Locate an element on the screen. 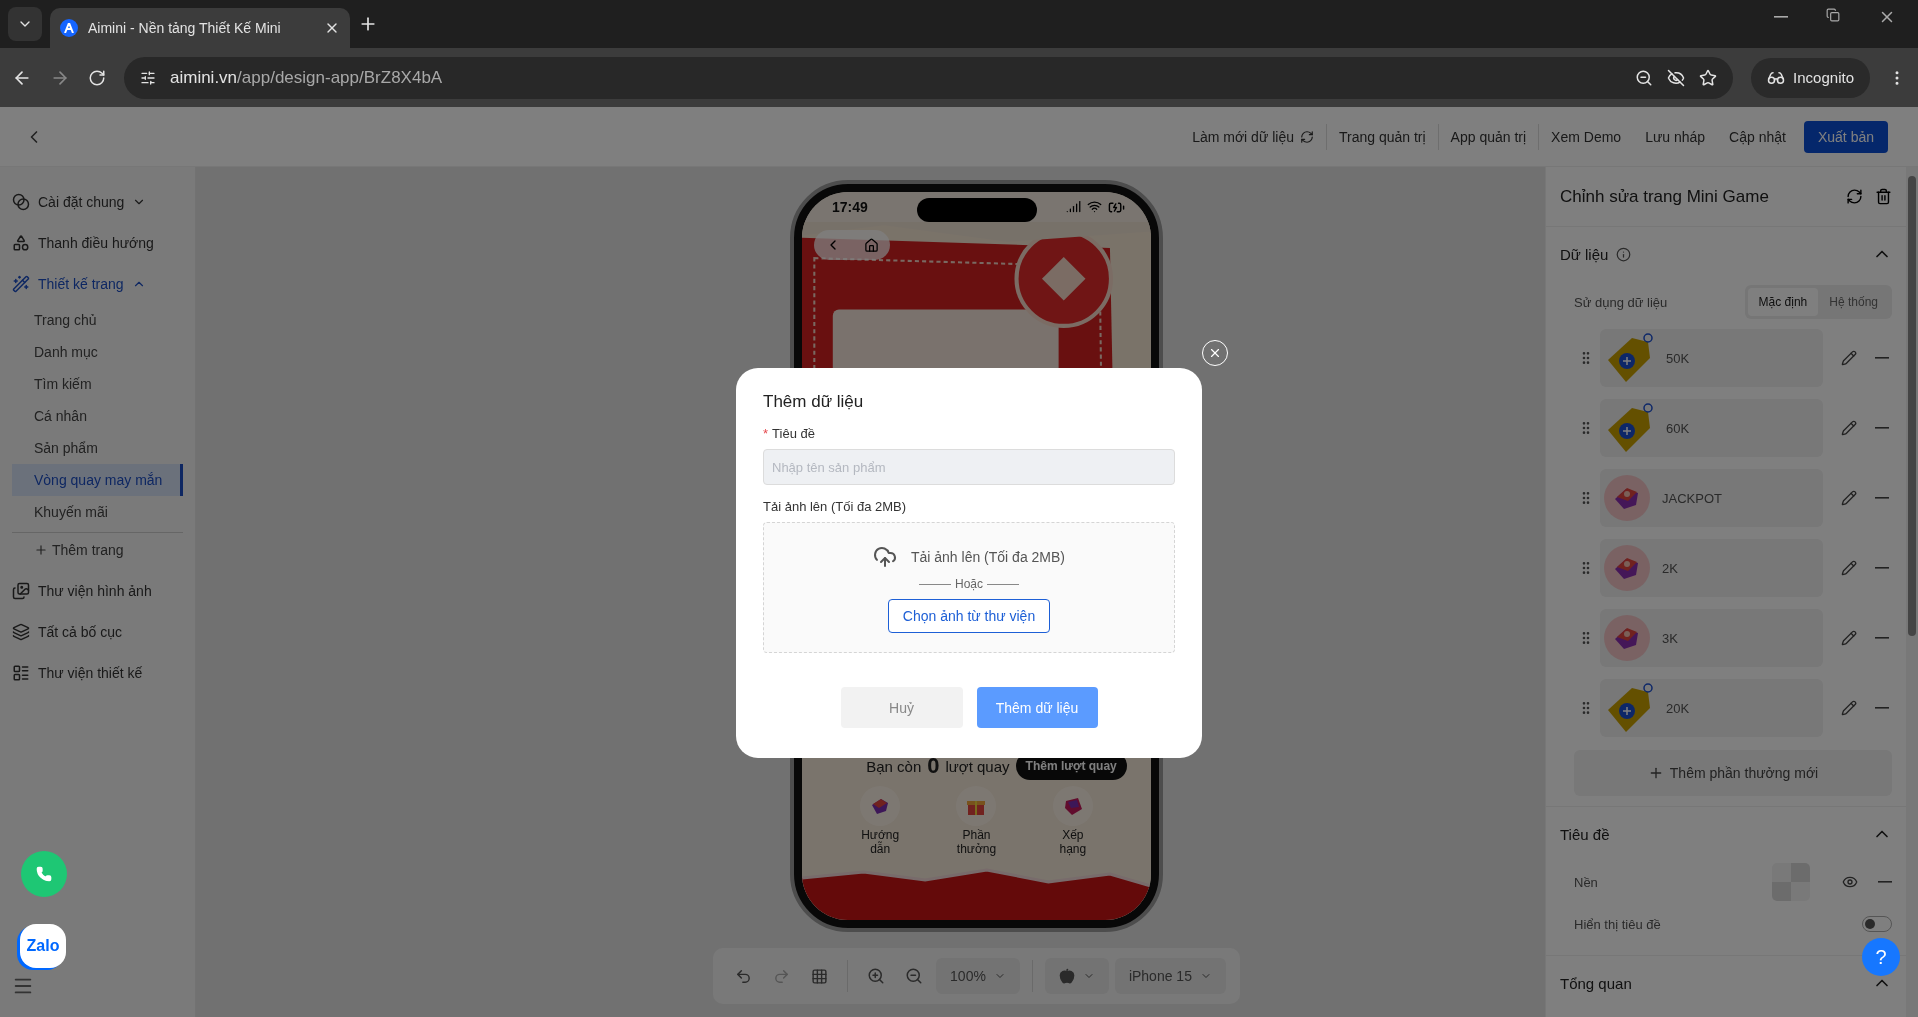 This screenshot has height=1017, width=1918. section-title: Dữ liệu is located at coordinates (1584, 254).